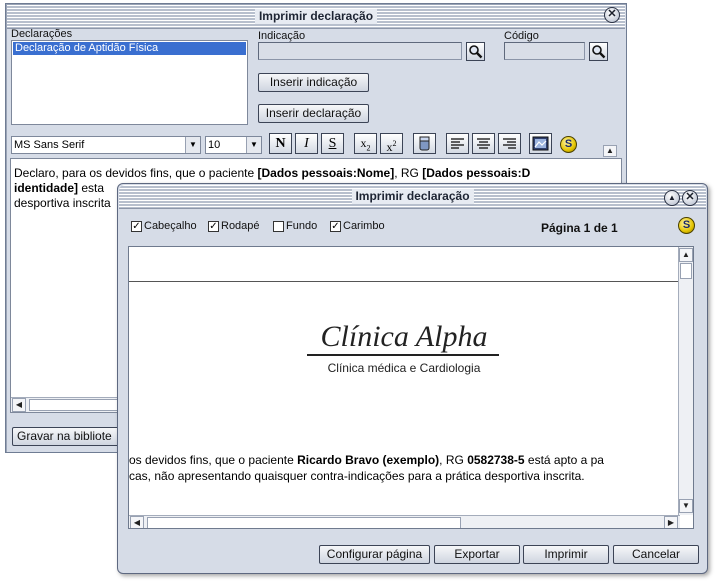 The width and height of the screenshot is (715, 585). Describe the element at coordinates (129, 82) in the screenshot. I see `declaracoes-list: Declaração de Aptidão Física` at that location.